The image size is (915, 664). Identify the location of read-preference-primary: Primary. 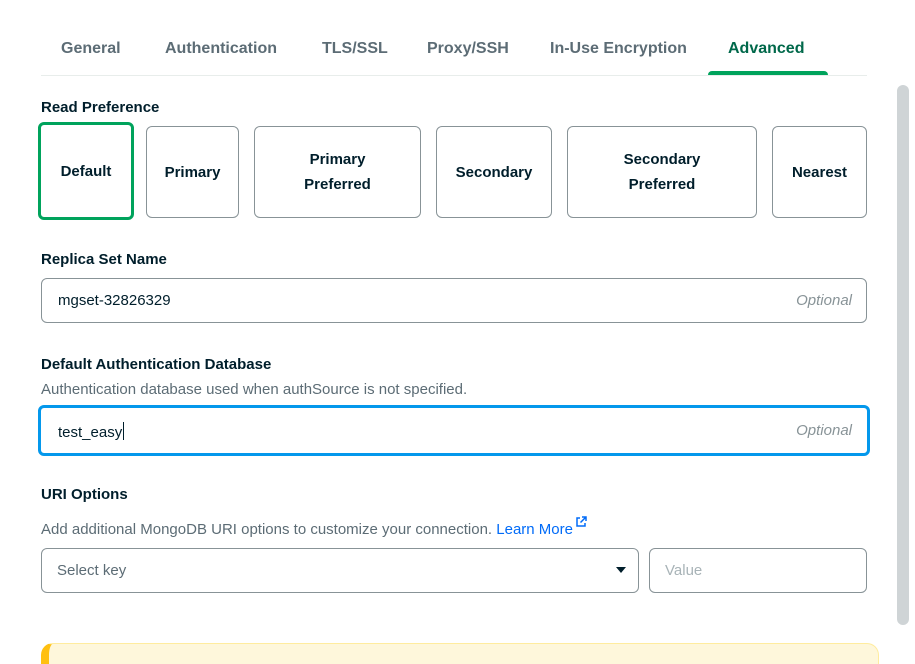
(192, 172).